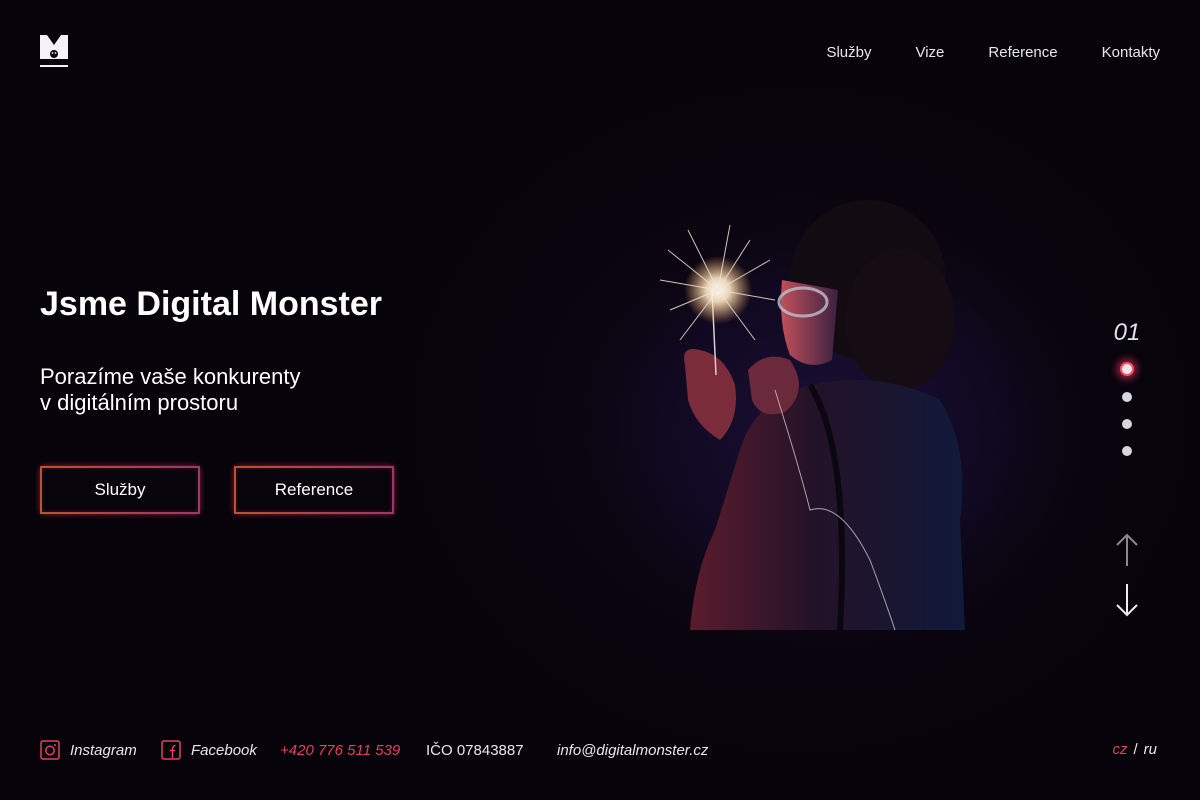 The height and width of the screenshot is (800, 1200). I want to click on main-navigation: Služby Vize Reference Kontakty, so click(993, 53).